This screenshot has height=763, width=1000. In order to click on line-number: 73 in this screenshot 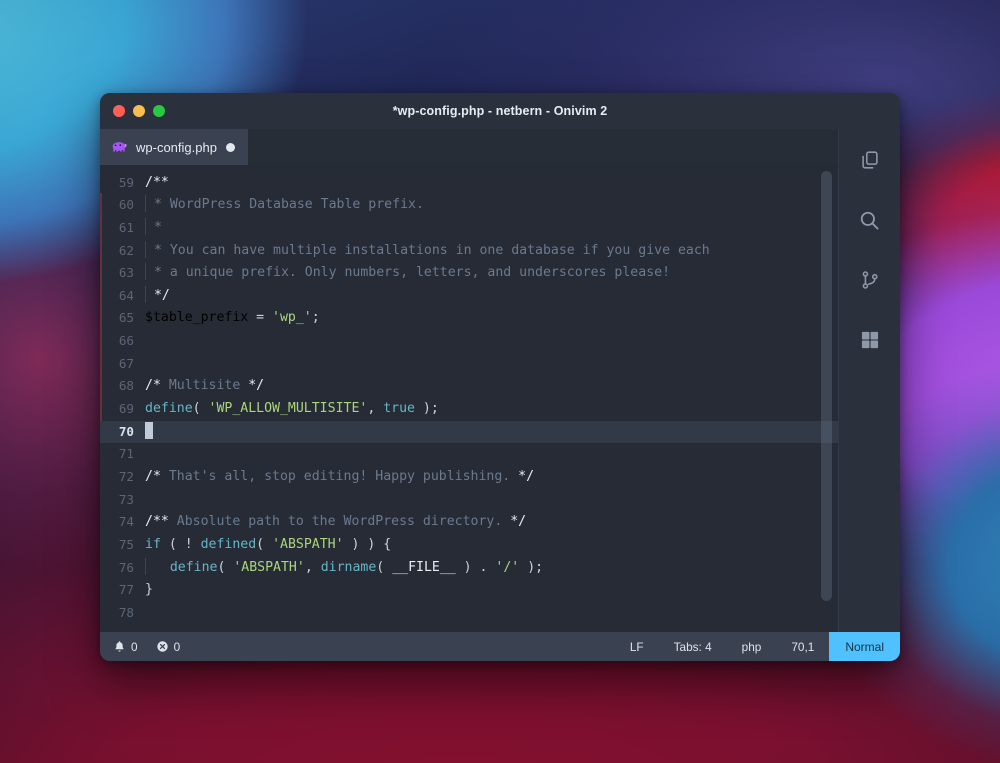, I will do `click(126, 499)`.